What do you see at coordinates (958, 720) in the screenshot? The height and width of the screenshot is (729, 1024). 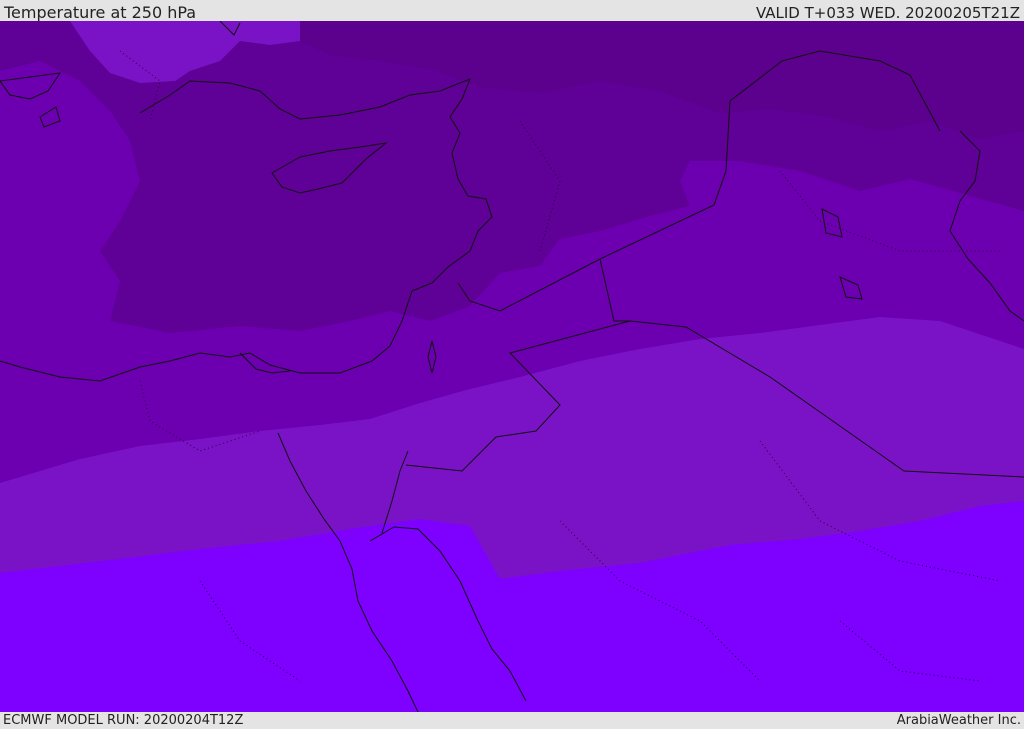 I see `credit-label: ArabiaWeather Inc.` at bounding box center [958, 720].